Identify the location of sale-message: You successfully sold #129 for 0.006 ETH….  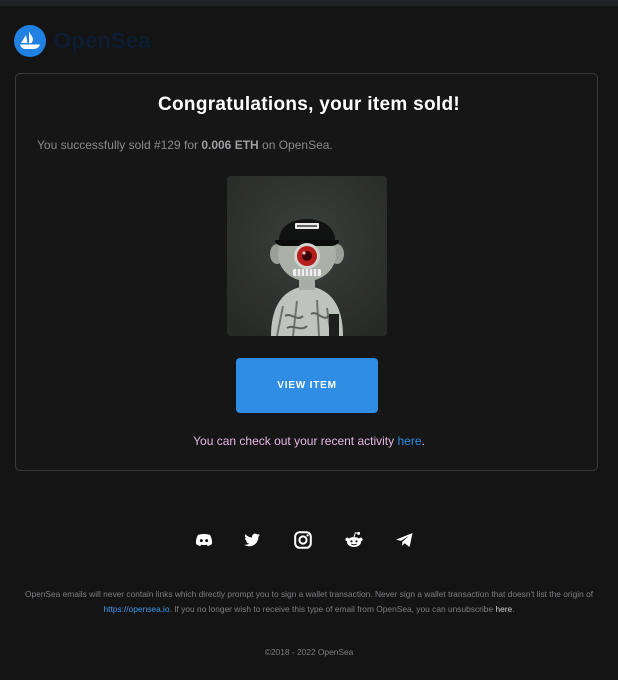
(185, 145).